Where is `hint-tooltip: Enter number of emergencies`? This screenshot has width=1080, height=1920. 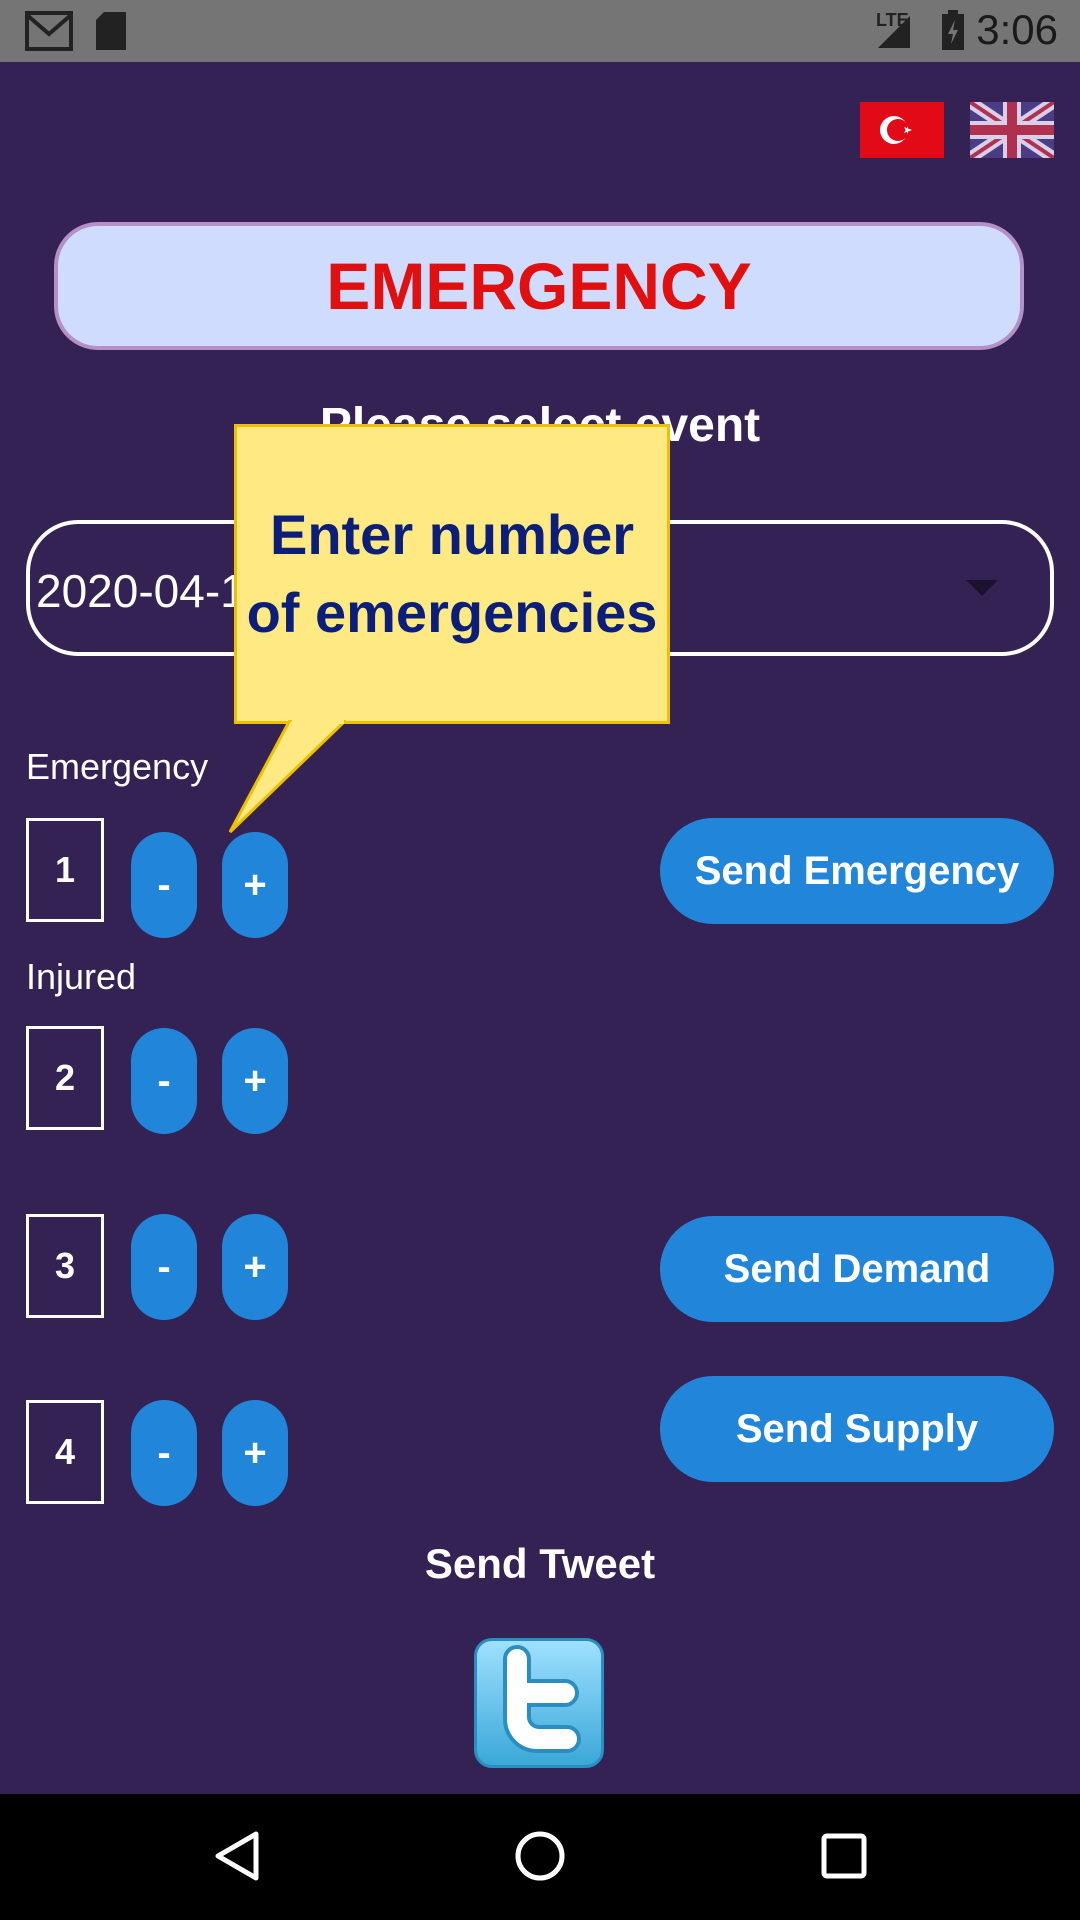 hint-tooltip: Enter number of emergencies is located at coordinates (452, 574).